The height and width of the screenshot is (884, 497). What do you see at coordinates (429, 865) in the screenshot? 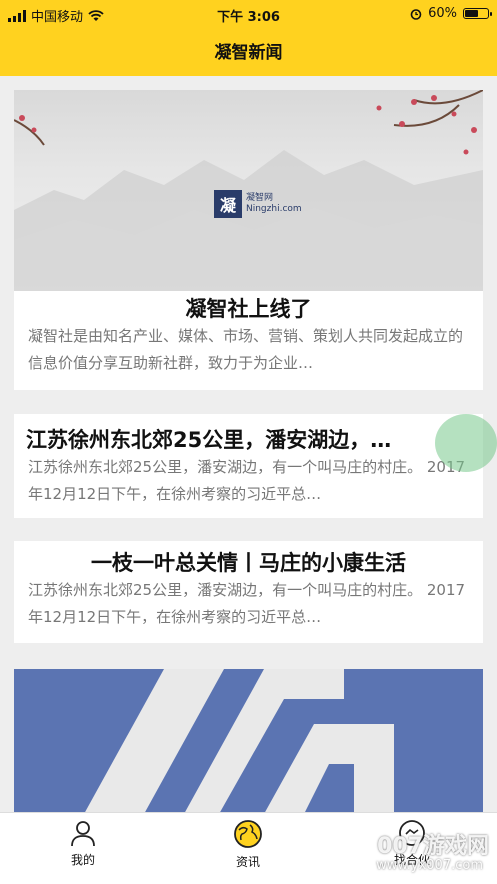
I see `watermark-url: www.yx007.com` at bounding box center [429, 865].